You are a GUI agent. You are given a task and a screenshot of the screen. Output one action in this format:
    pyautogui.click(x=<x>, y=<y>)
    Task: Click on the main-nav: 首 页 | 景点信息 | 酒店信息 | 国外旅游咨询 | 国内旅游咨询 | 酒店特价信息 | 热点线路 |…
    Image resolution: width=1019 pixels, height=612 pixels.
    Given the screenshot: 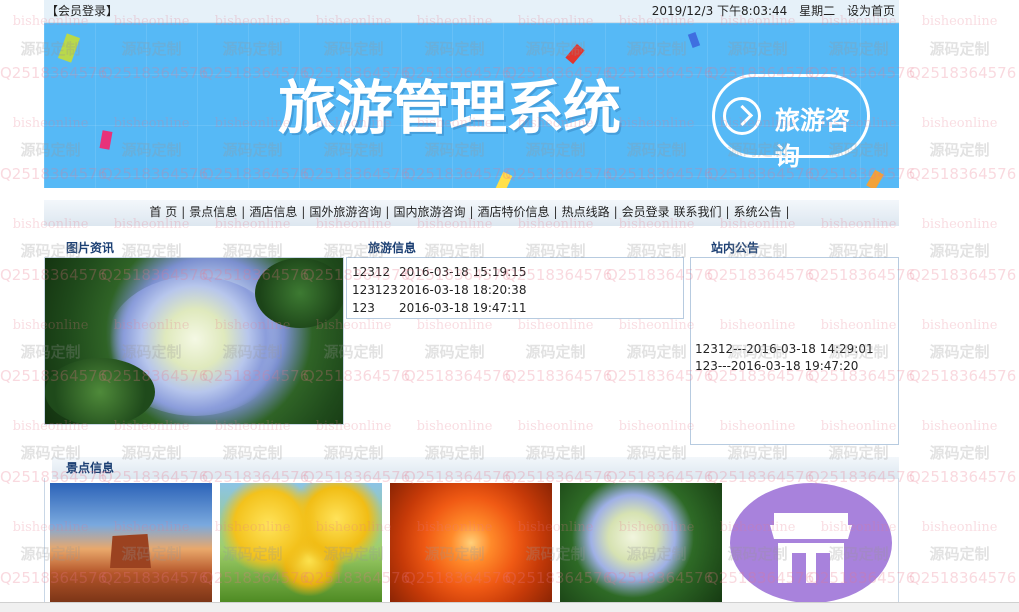 What is the action you would take?
    pyautogui.click(x=471, y=213)
    